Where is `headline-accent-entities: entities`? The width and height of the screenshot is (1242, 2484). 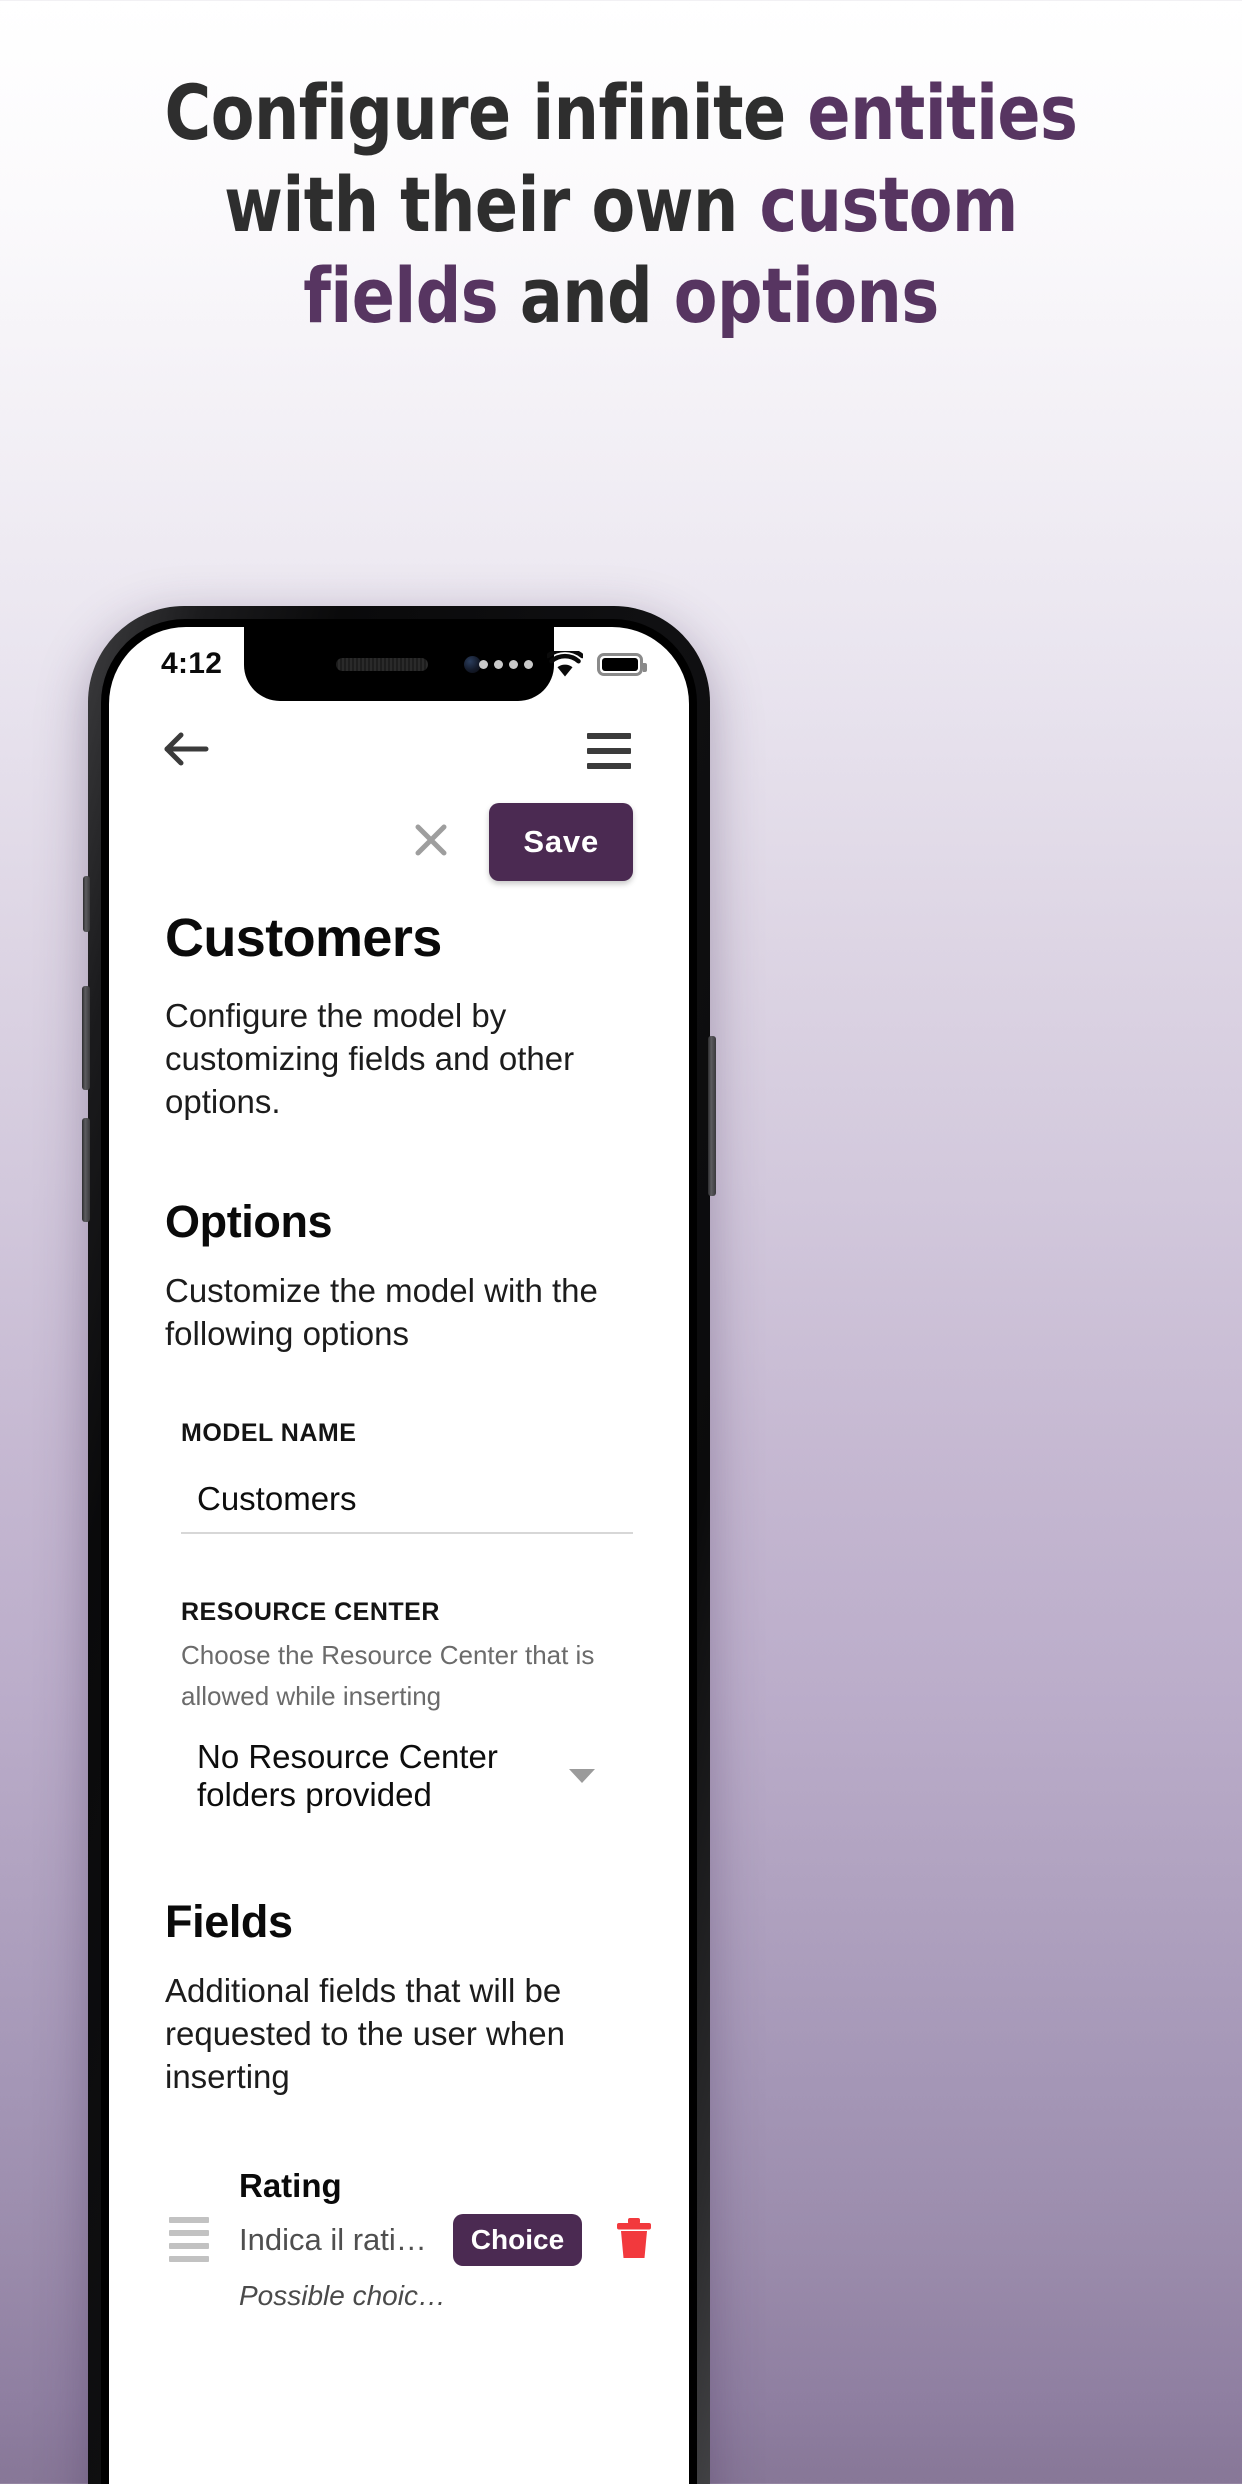
headline-accent-entities: entities is located at coordinates (942, 112).